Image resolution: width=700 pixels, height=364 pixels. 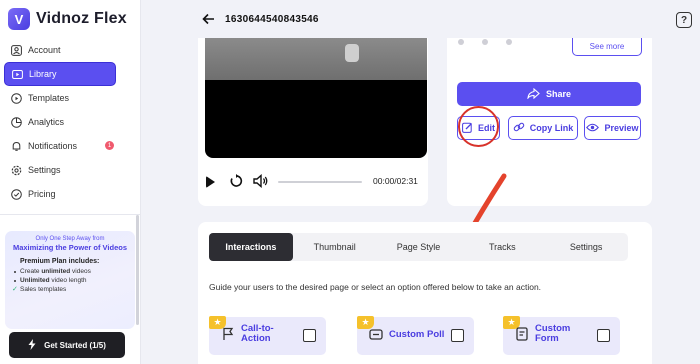 What do you see at coordinates (320, 182) in the screenshot?
I see `progress-bar` at bounding box center [320, 182].